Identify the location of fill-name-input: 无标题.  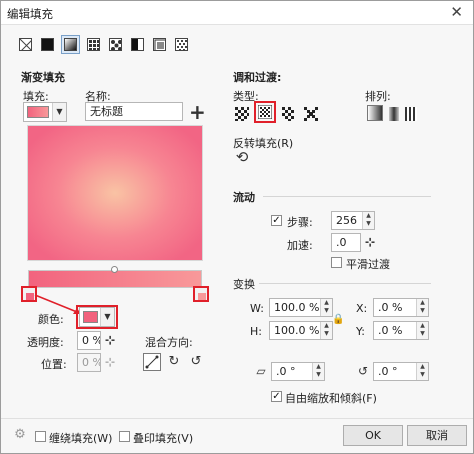
(134, 111).